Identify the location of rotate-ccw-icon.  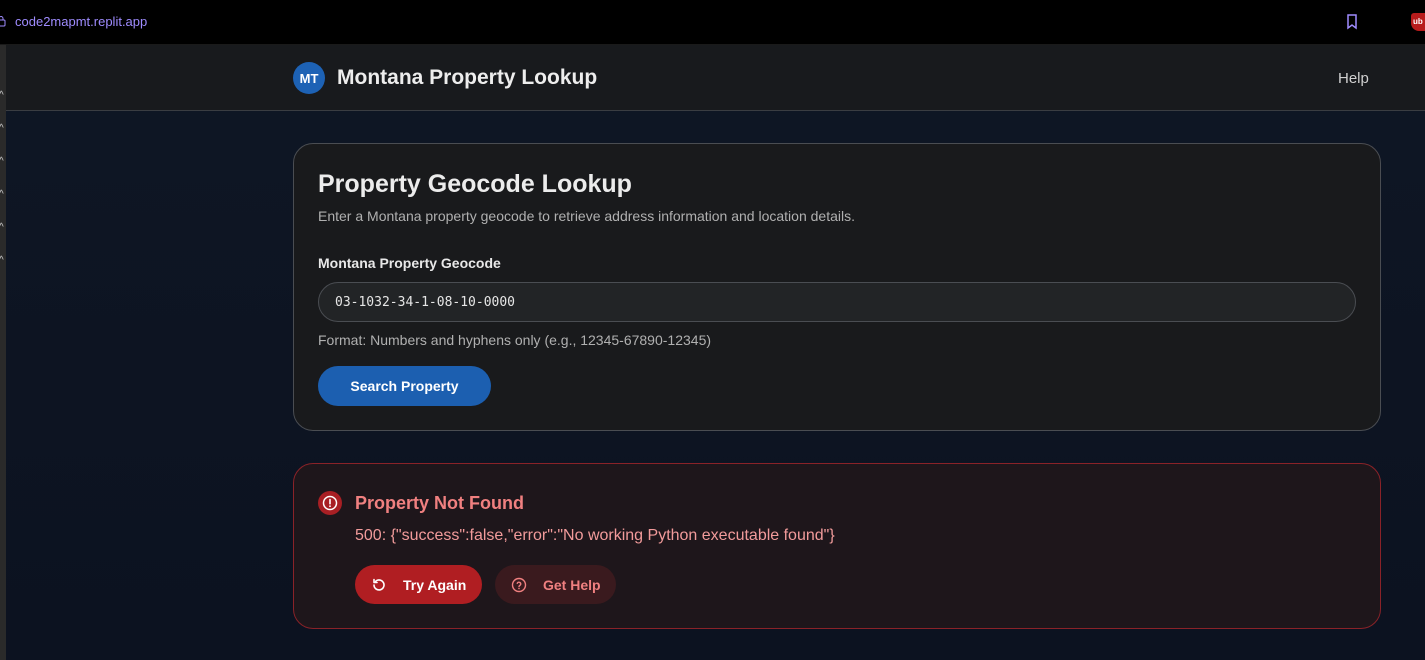
(379, 584).